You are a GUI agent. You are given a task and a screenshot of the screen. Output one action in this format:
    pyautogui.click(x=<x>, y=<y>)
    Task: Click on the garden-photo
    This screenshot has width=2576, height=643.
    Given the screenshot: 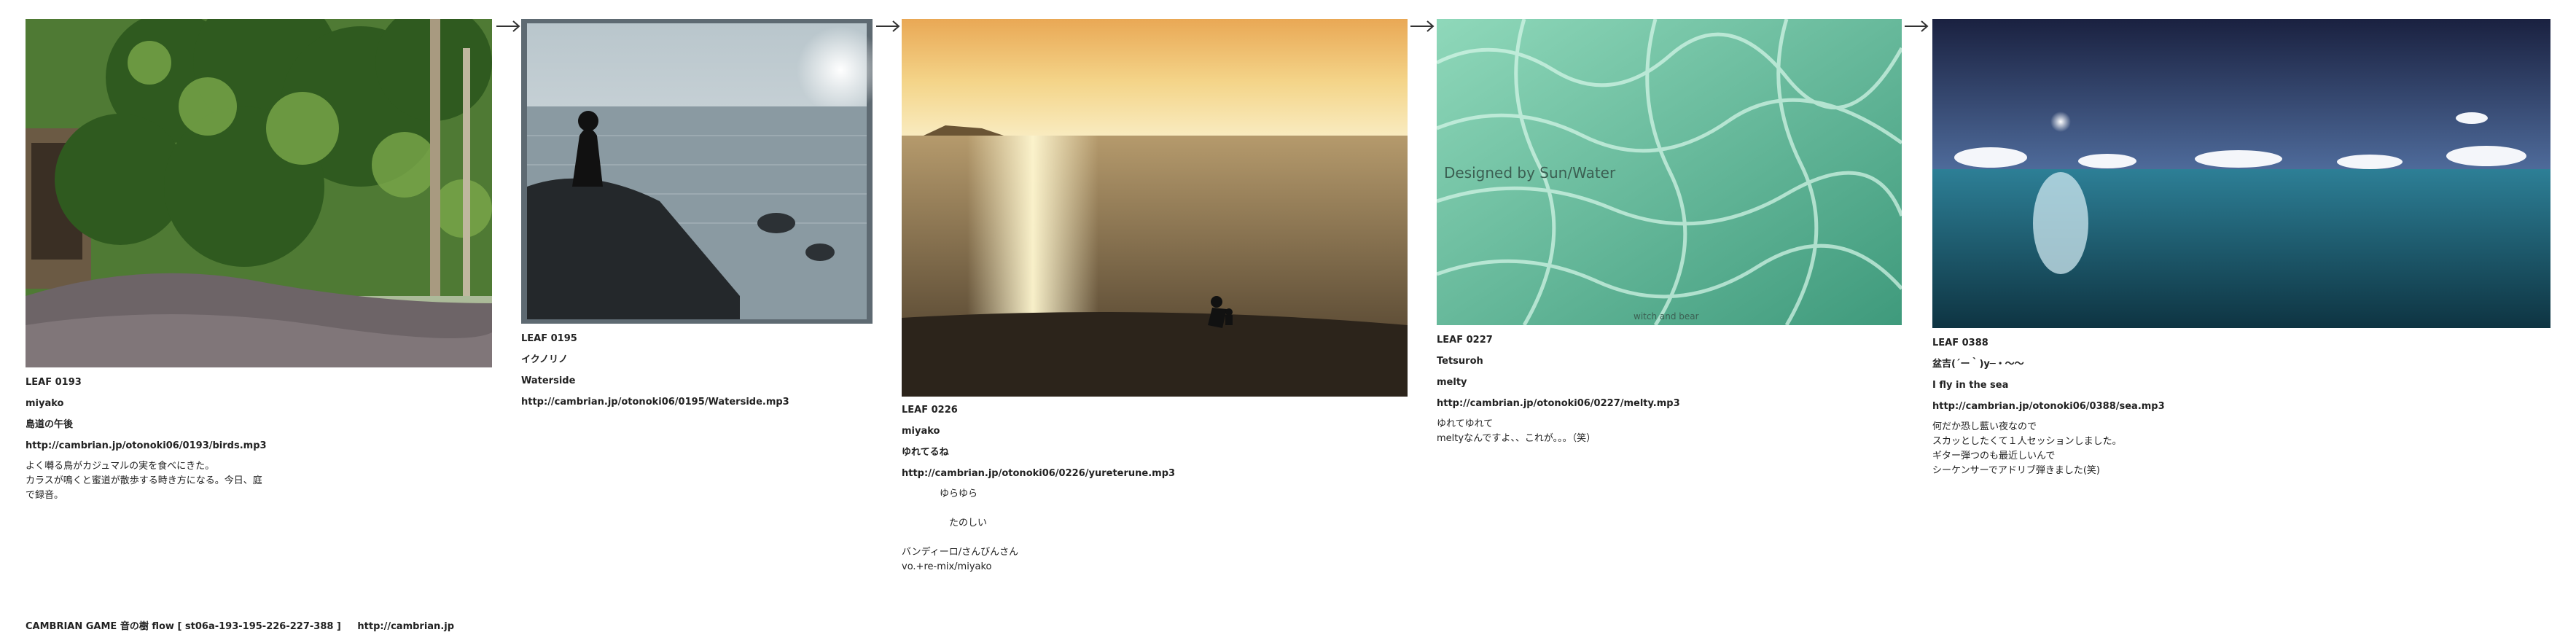 What is the action you would take?
    pyautogui.click(x=259, y=193)
    